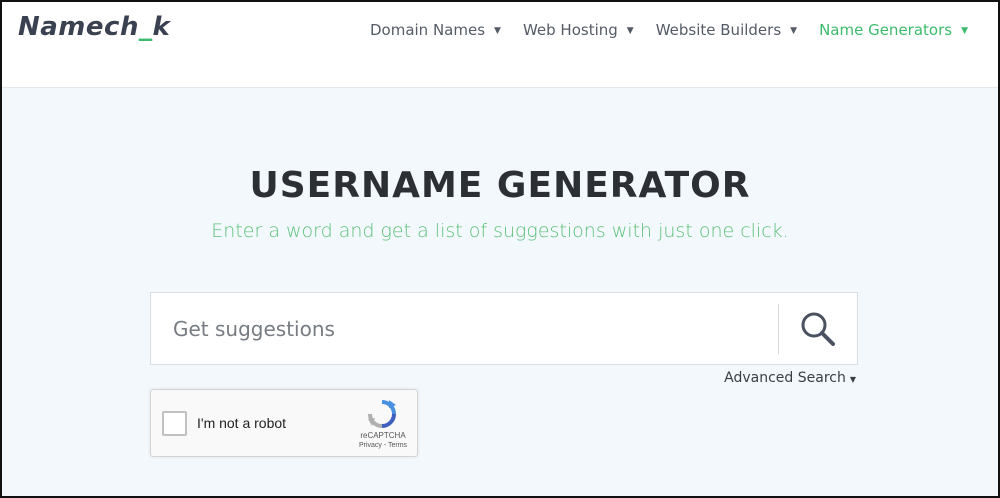 The image size is (1000, 498). Describe the element at coordinates (161, 27) in the screenshot. I see `logo-text-part3: k` at that location.